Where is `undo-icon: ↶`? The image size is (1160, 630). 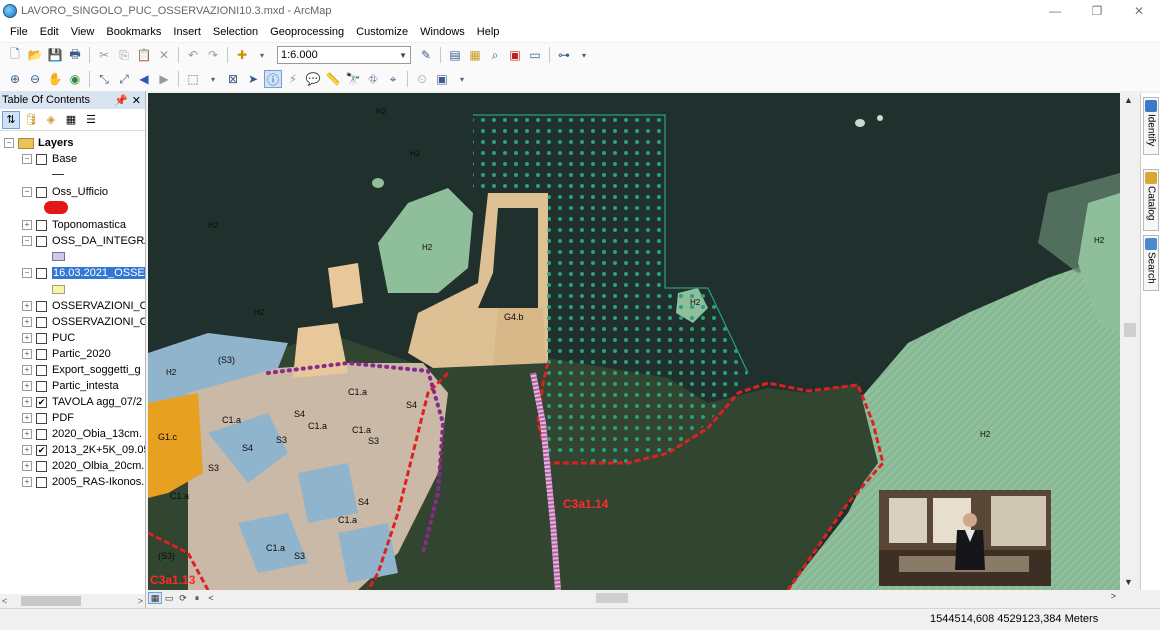
undo-icon: ↶ is located at coordinates (193, 55).